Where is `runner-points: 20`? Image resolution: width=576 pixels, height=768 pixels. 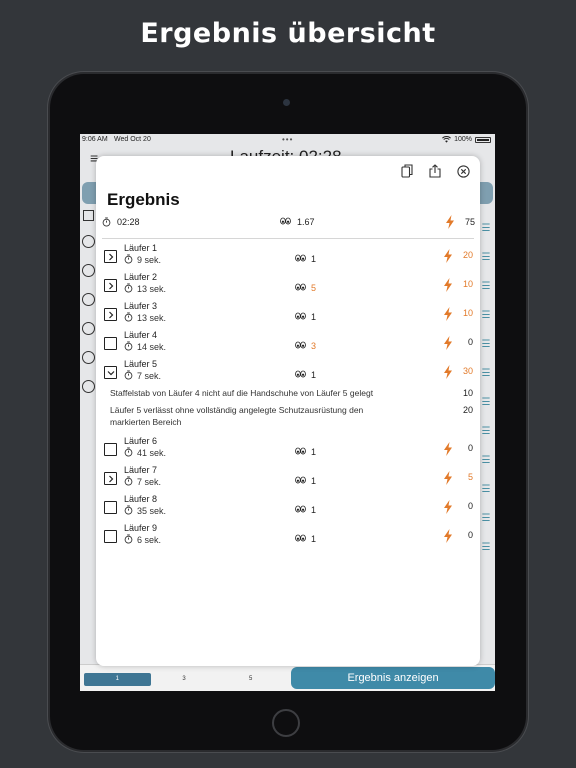 runner-points: 20 is located at coordinates (467, 255).